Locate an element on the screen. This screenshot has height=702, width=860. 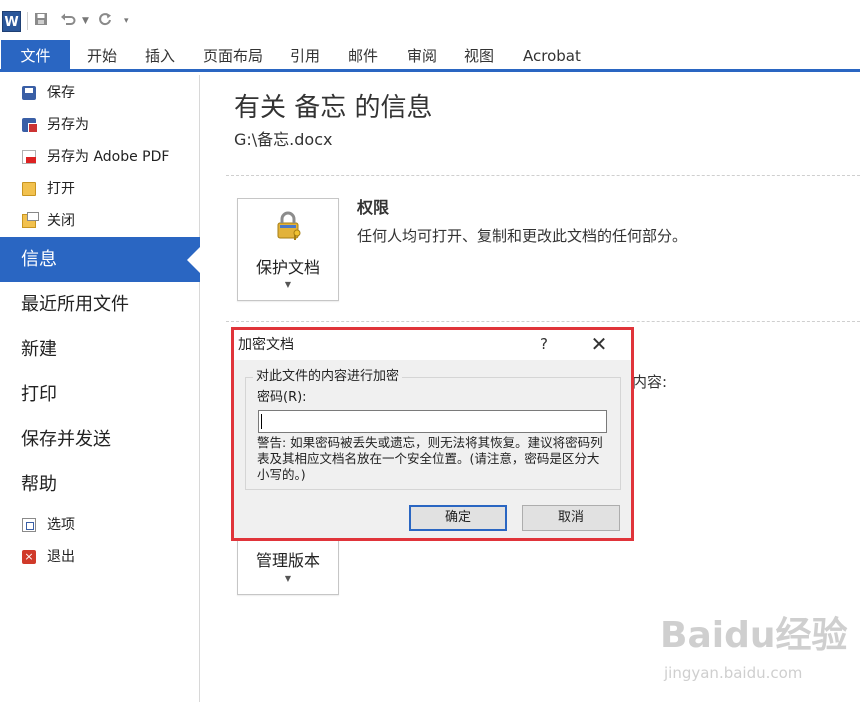
protect-document-button: 保护文档 ▼ is located at coordinates (288, 249).